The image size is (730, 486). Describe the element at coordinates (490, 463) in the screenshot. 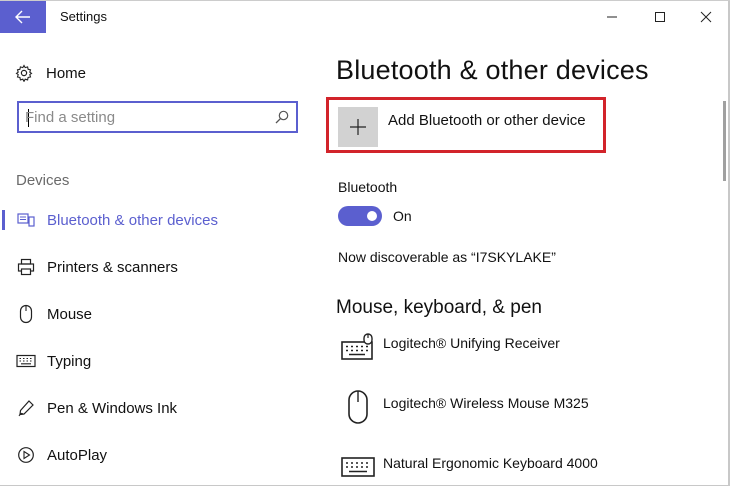

I see `device-name: Natural Ergonomic Keyboard 4000` at that location.